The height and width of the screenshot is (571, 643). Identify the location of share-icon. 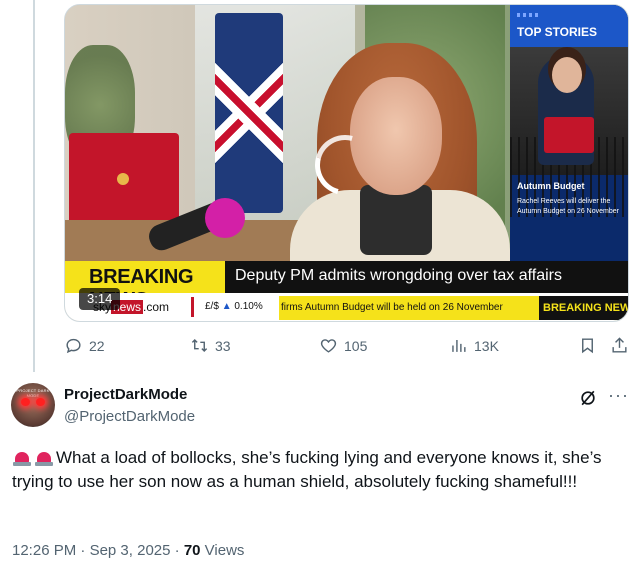
(619, 345).